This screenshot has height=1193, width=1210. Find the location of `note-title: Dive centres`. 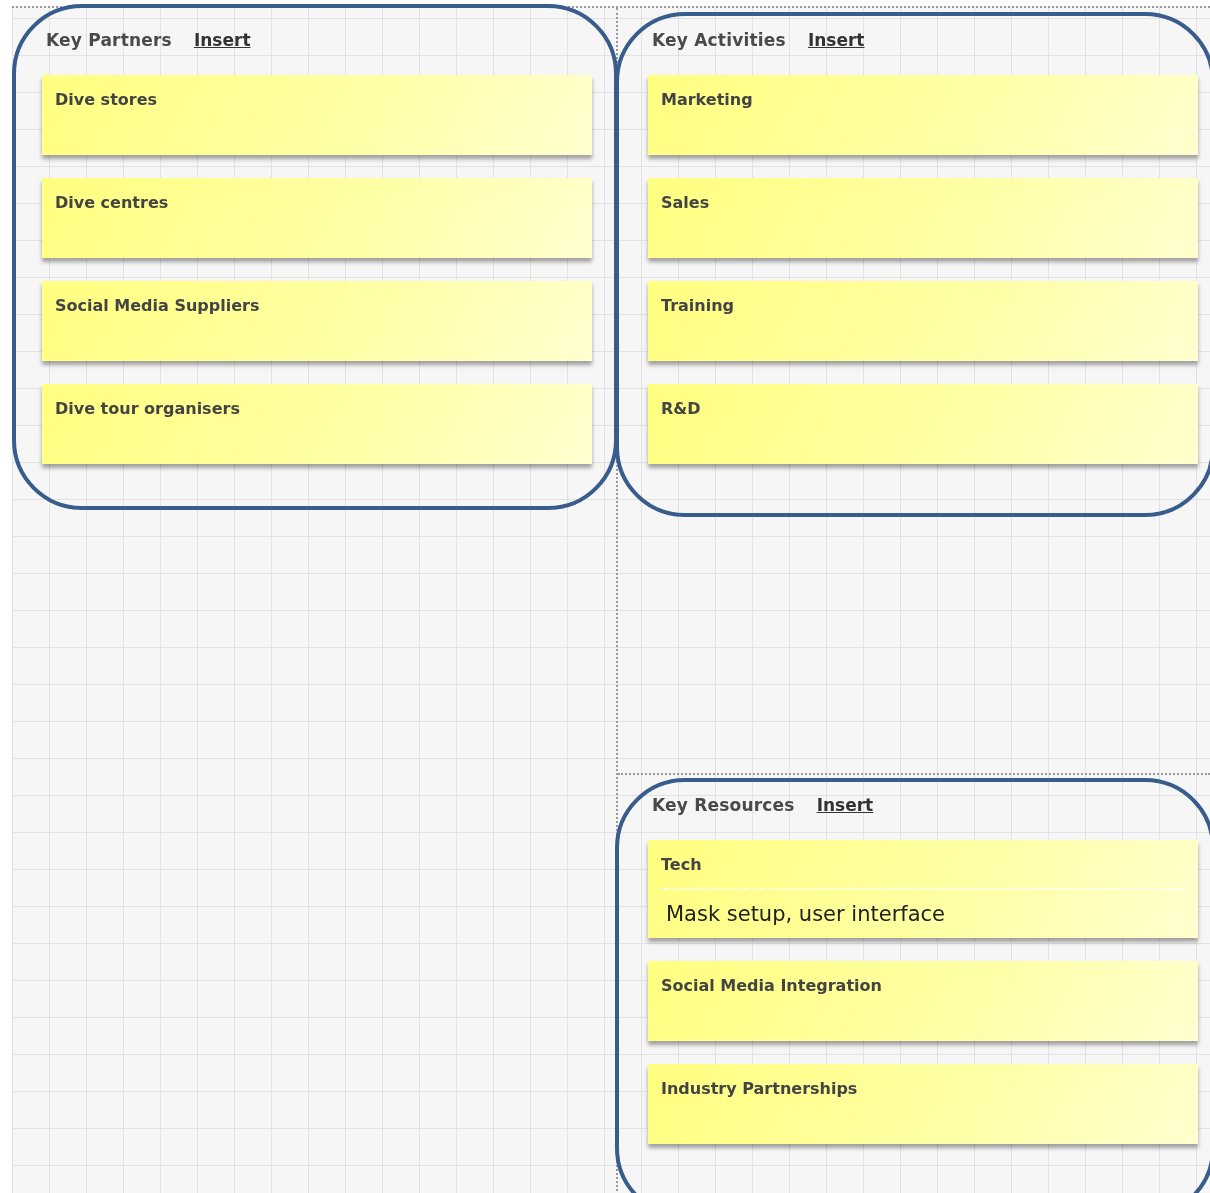

note-title: Dive centres is located at coordinates (112, 202).